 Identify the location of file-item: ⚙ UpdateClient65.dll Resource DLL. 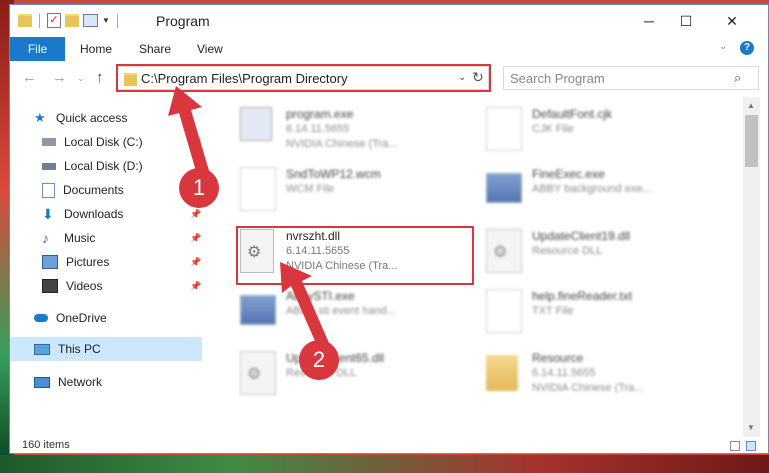
(356, 375).